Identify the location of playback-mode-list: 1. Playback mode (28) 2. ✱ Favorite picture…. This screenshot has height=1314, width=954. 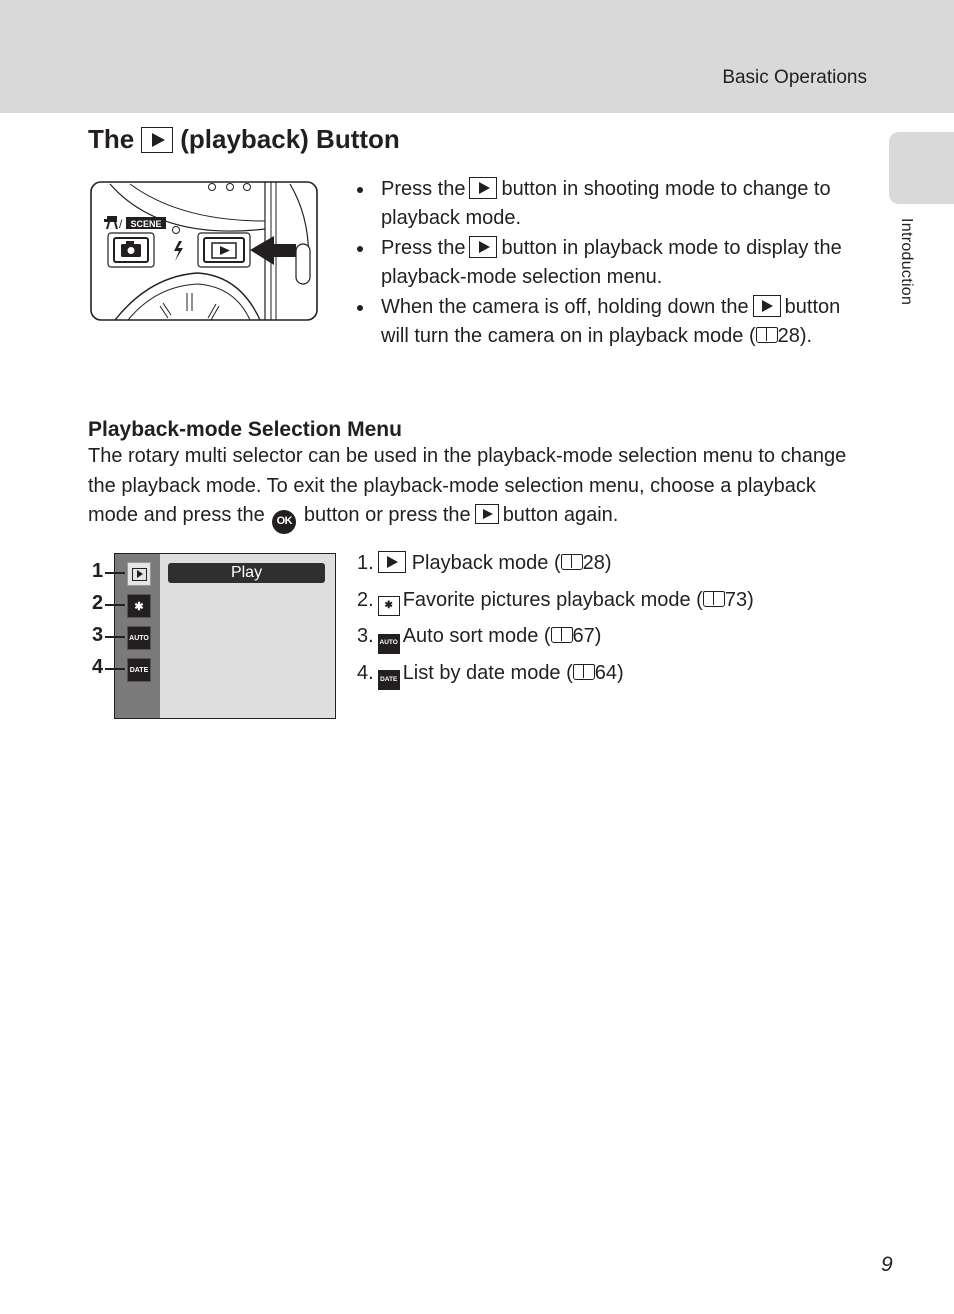
(555, 618).